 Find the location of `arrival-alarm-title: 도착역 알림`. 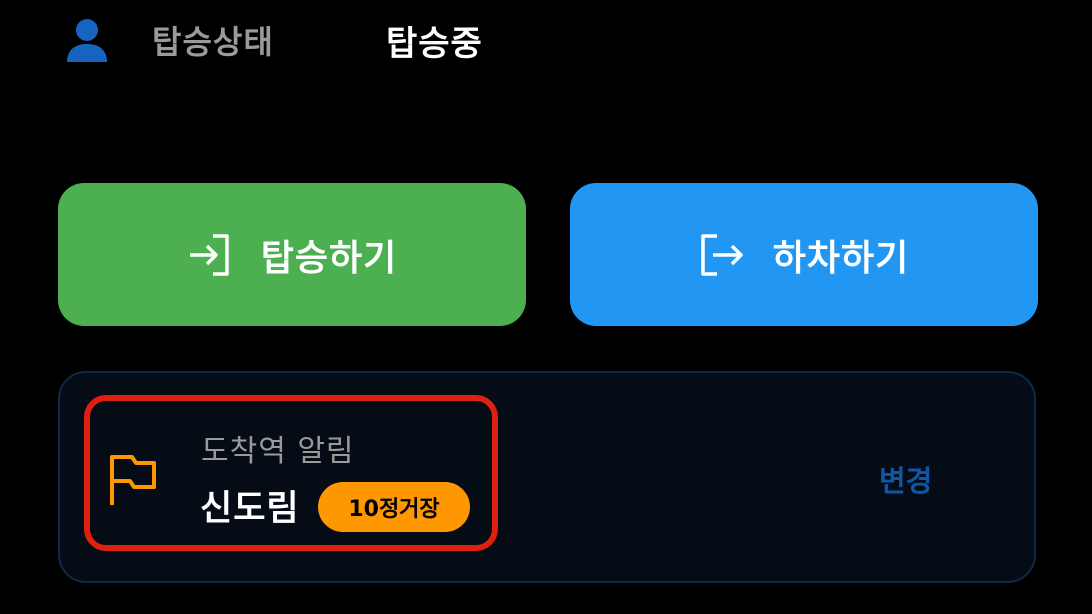

arrival-alarm-title: 도착역 알림 is located at coordinates (278, 451).